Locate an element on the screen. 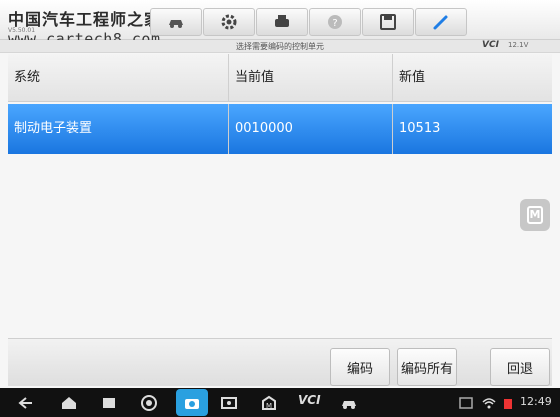 This screenshot has height=417, width=560. nav-media is located at coordinates (229, 402).